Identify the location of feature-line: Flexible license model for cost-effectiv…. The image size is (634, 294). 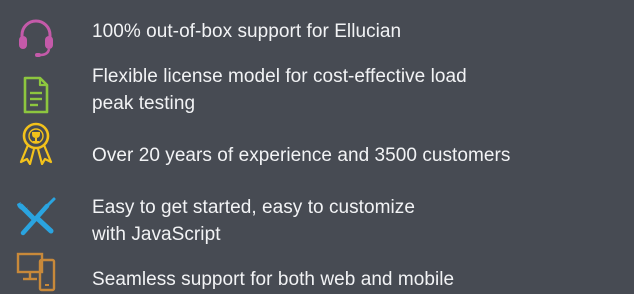
(279, 76).